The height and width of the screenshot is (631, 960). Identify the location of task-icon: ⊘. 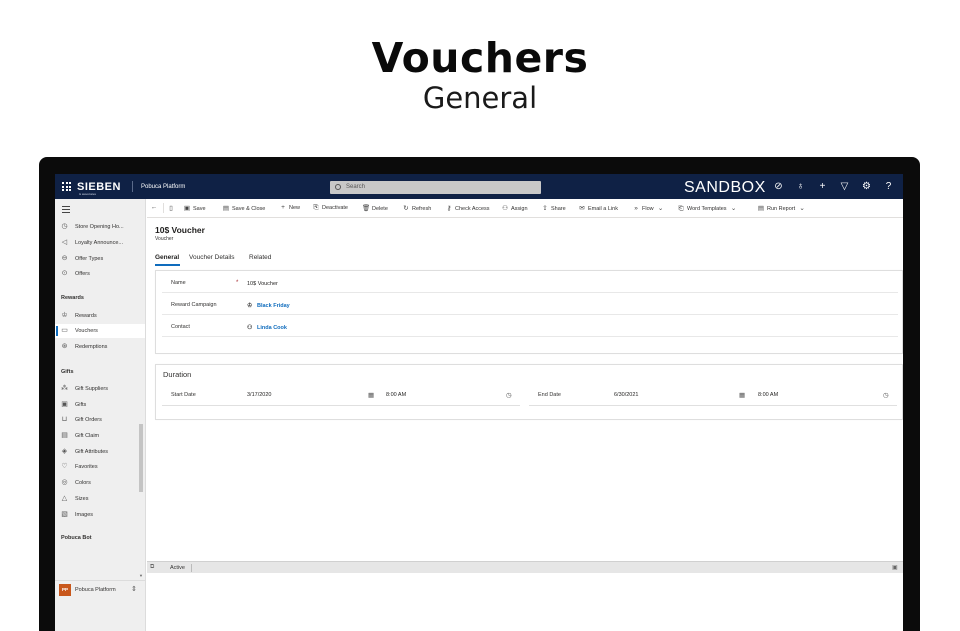
(778, 186).